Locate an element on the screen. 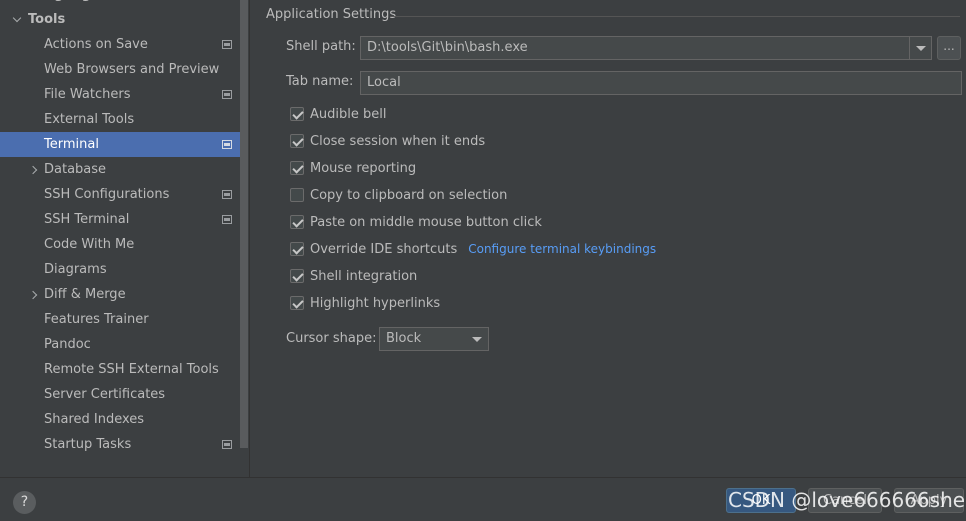 The image size is (966, 521). sidebar-item-terminal: Terminal is located at coordinates (120, 144).